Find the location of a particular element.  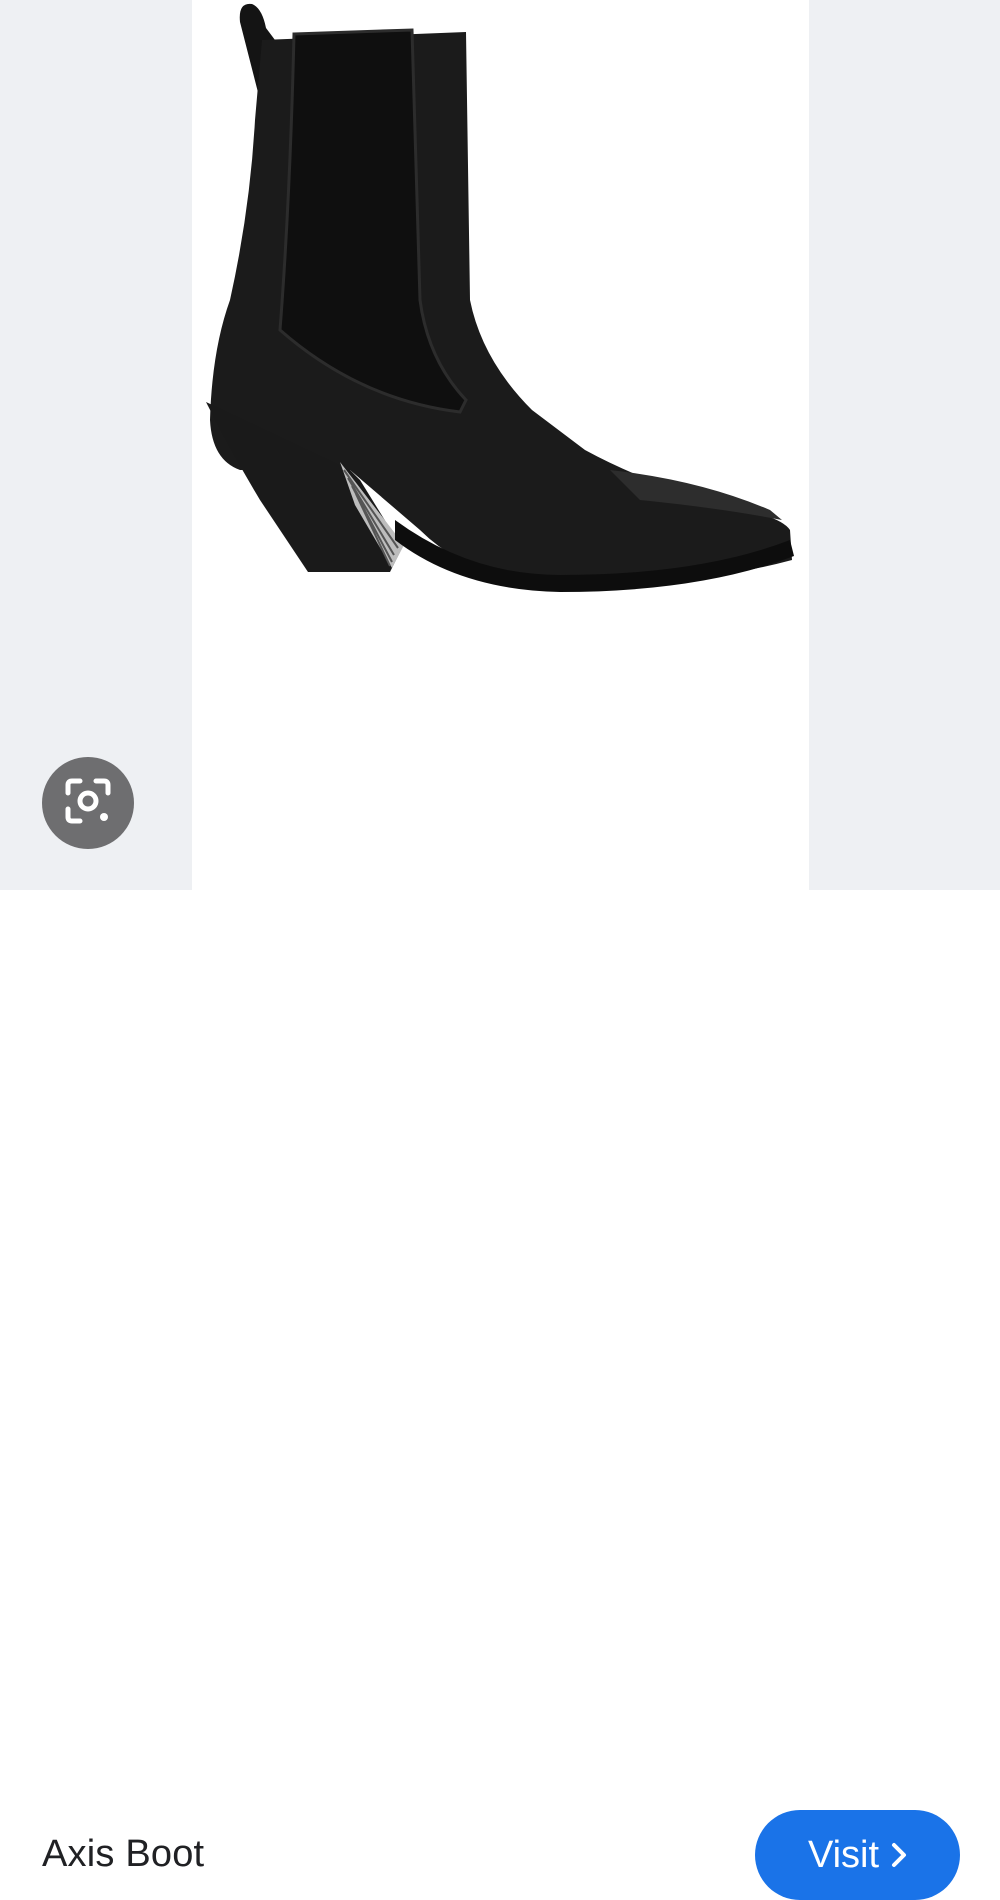

lens-search-button is located at coordinates (88, 803).